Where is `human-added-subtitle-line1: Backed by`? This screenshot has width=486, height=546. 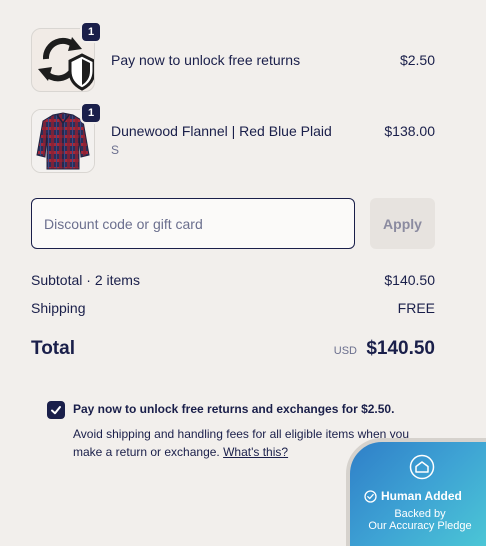 human-added-subtitle-line1: Backed by is located at coordinates (420, 514).